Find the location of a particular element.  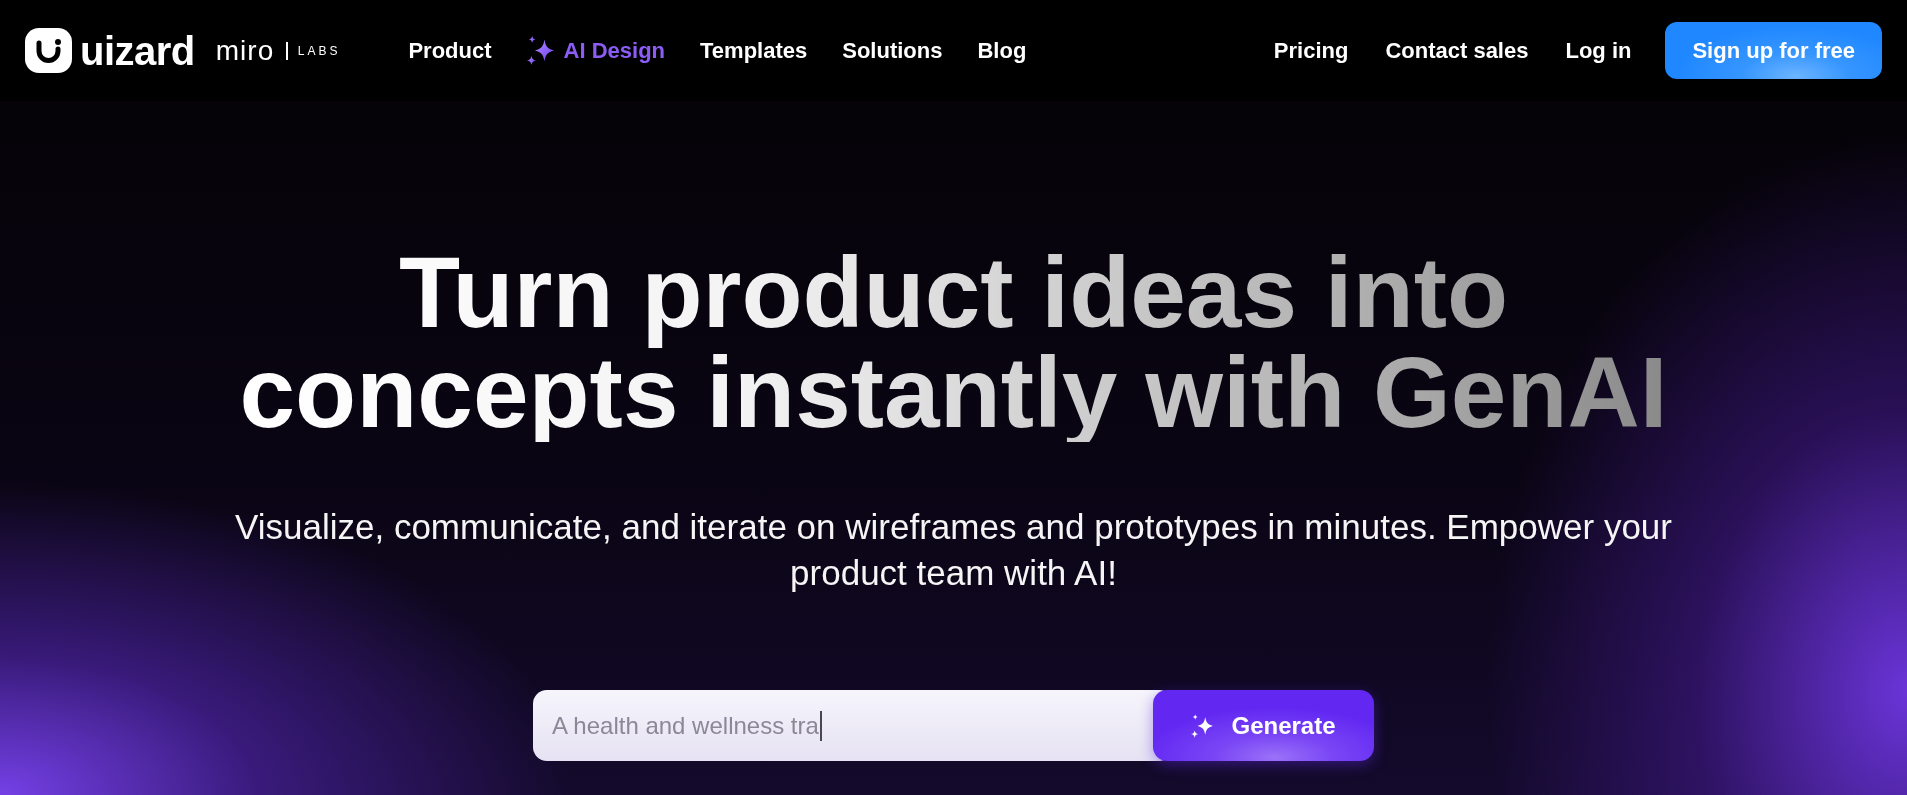

hero-subtitle: Visualize, communicate, and iterate on wireframes and prototypes in minutes. Empower your product team with AI! is located at coordinates (953, 550).